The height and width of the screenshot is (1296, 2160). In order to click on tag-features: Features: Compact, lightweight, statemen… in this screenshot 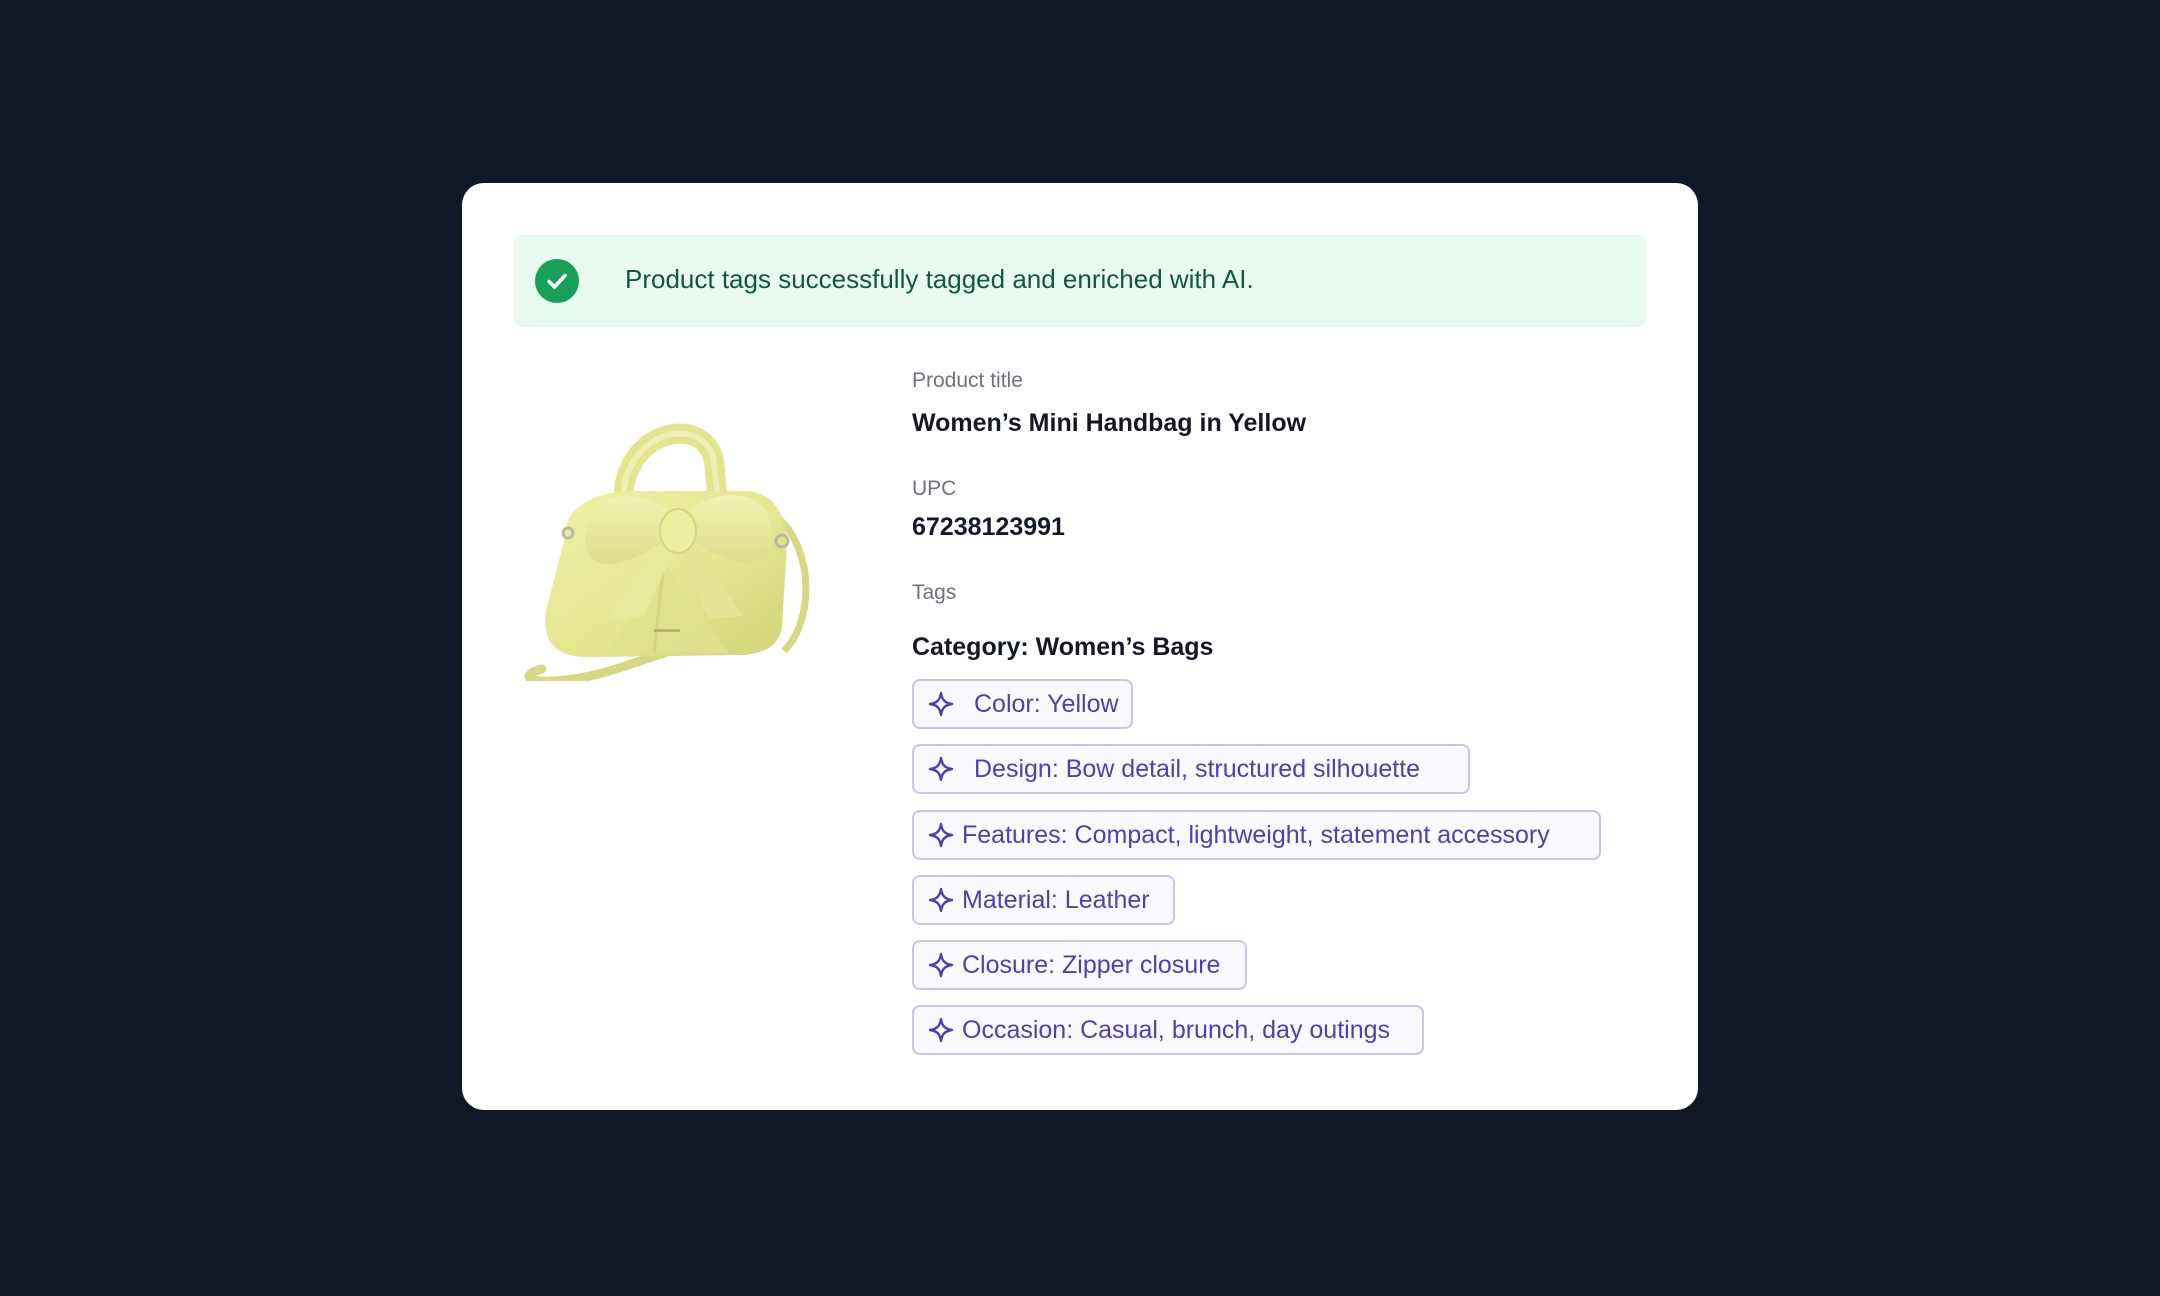, I will do `click(1256, 835)`.